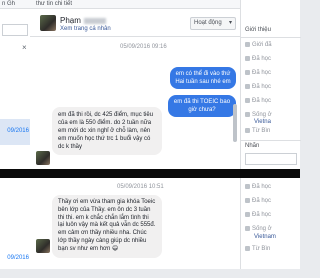 The width and height of the screenshot is (320, 278). What do you see at coordinates (265, 237) in the screenshot?
I see `location-link: Vietnam` at bounding box center [265, 237].